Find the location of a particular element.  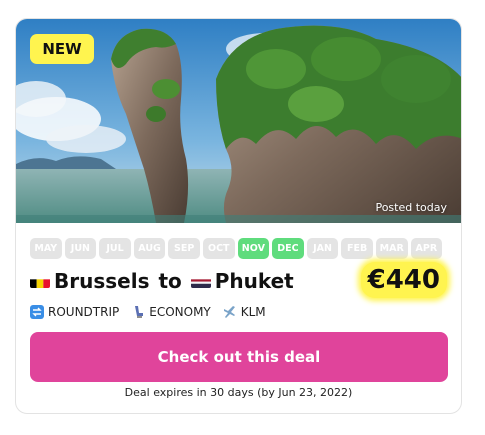

origin-city: Brussels is located at coordinates (102, 281).